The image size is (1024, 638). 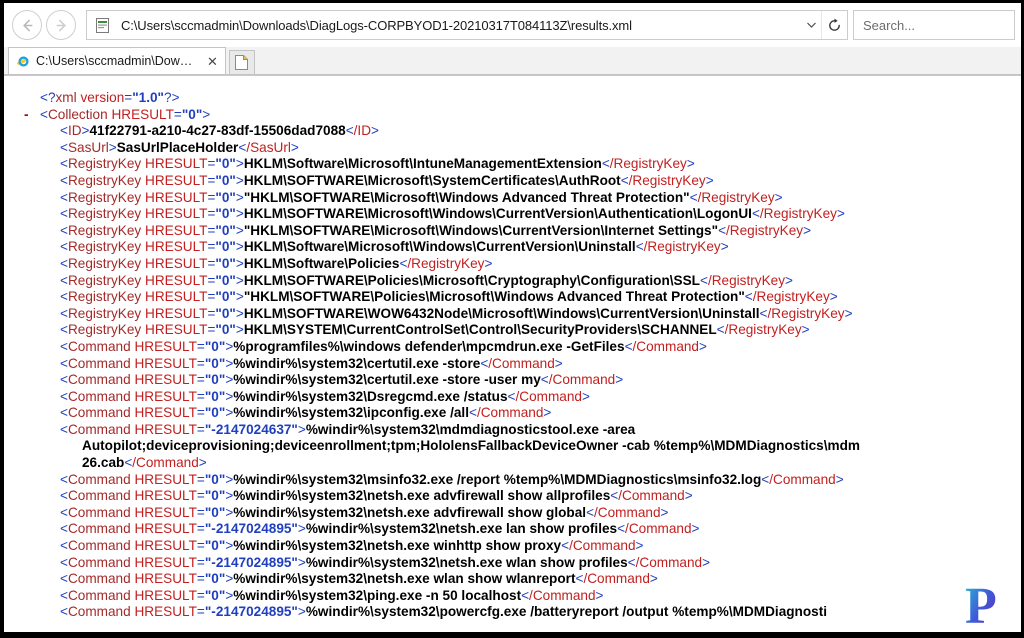 I want to click on collapse-toggle: -, so click(x=26, y=115).